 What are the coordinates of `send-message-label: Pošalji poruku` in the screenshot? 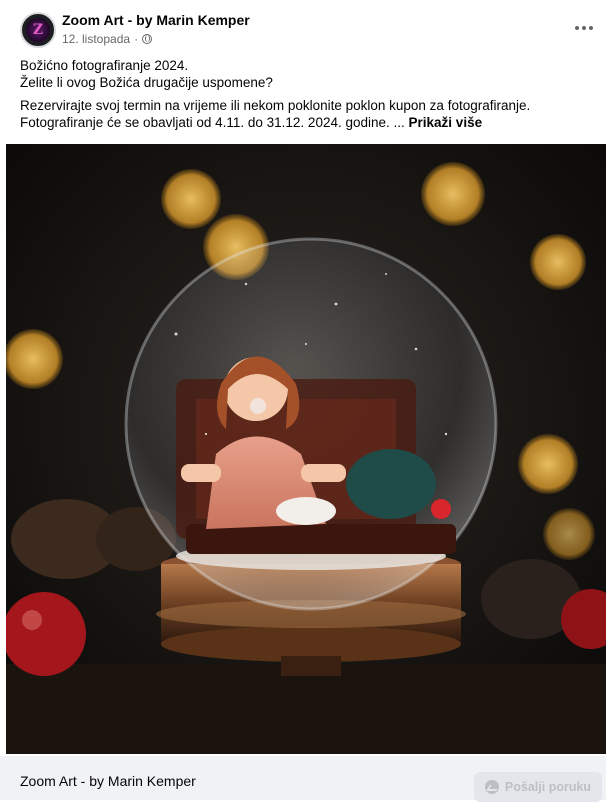 It's located at (548, 787).